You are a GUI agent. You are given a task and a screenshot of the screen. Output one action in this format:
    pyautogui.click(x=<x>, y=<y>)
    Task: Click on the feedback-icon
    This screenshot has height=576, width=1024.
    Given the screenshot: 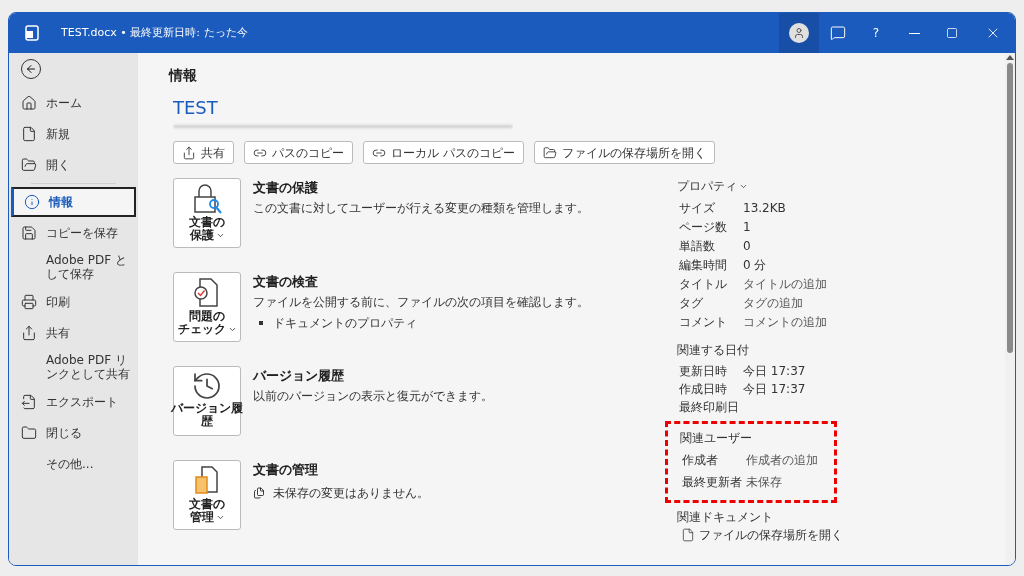 What is the action you would take?
    pyautogui.click(x=838, y=33)
    